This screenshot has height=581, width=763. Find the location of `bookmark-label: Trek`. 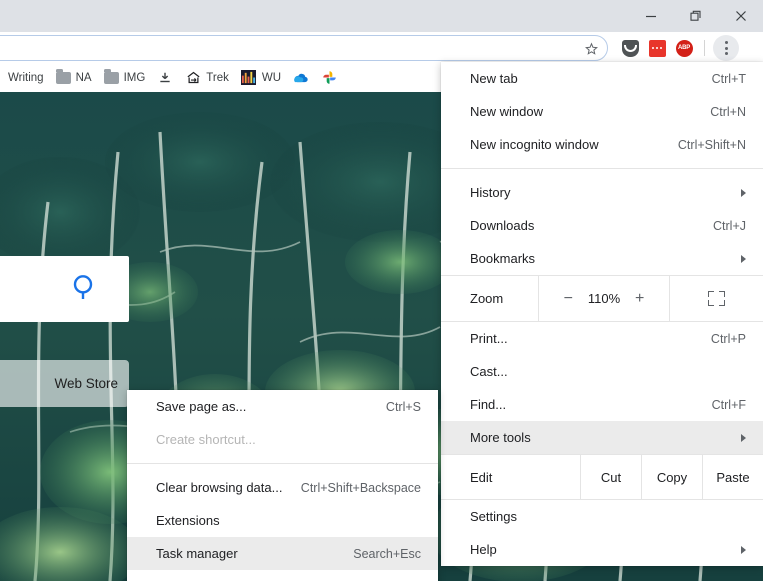

bookmark-label: Trek is located at coordinates (217, 77).